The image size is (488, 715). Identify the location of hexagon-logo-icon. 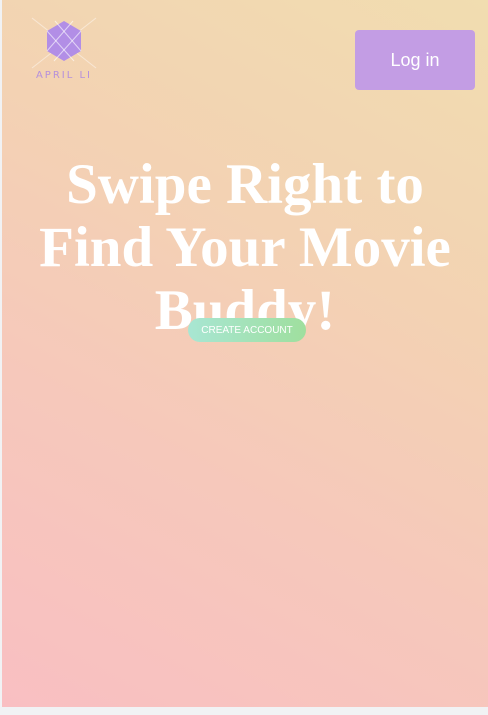
(64, 43).